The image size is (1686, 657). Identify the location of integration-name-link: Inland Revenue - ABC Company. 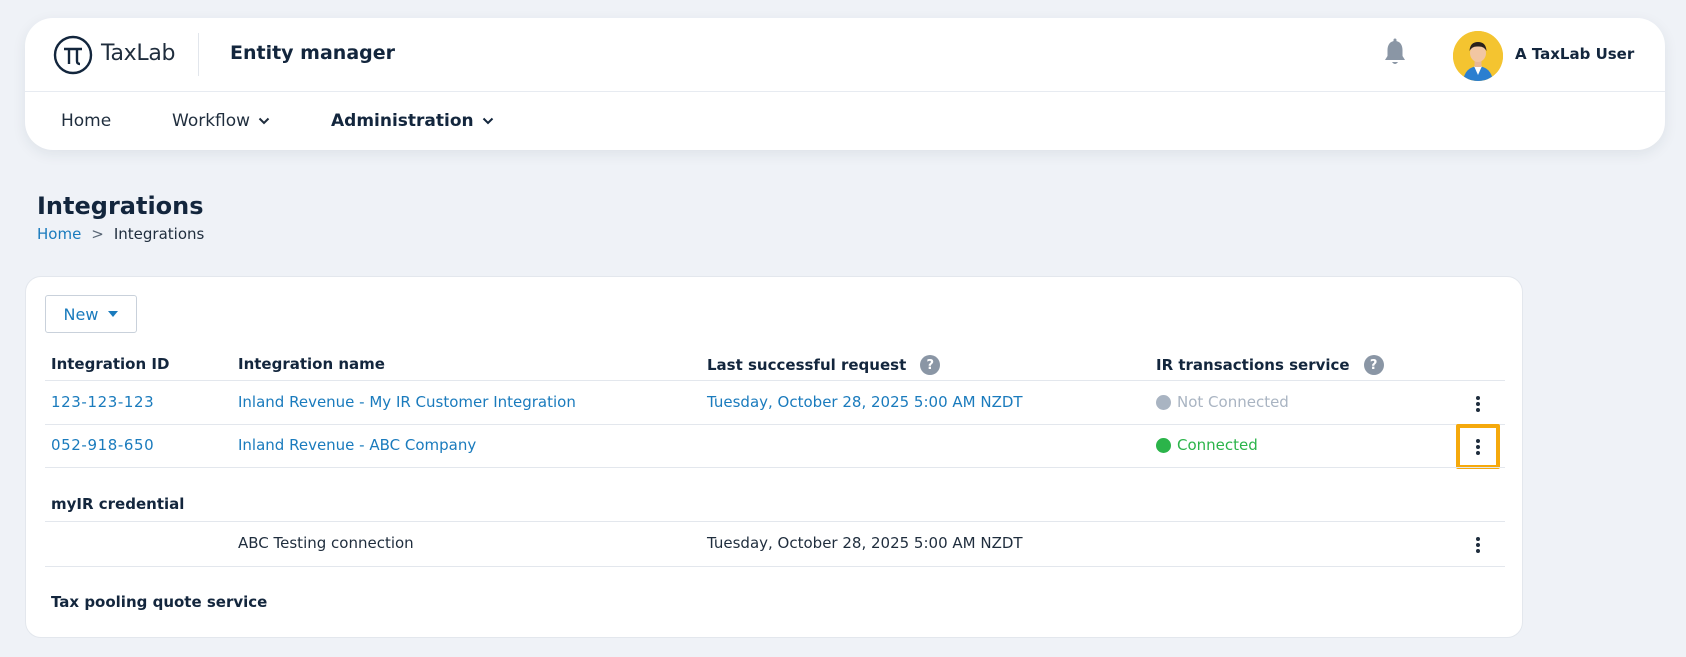
(357, 445).